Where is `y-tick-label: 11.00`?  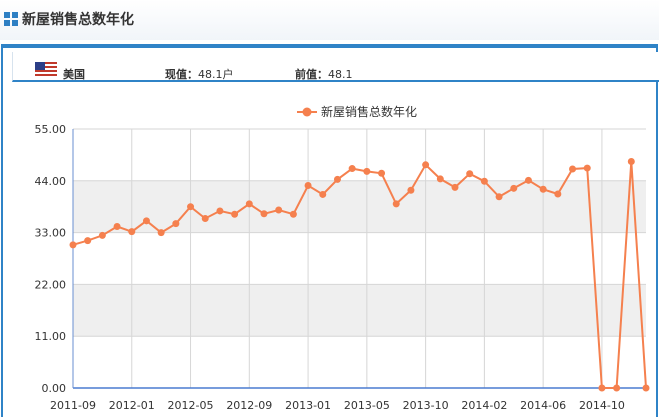
y-tick-label: 11.00 is located at coordinates (51, 336).